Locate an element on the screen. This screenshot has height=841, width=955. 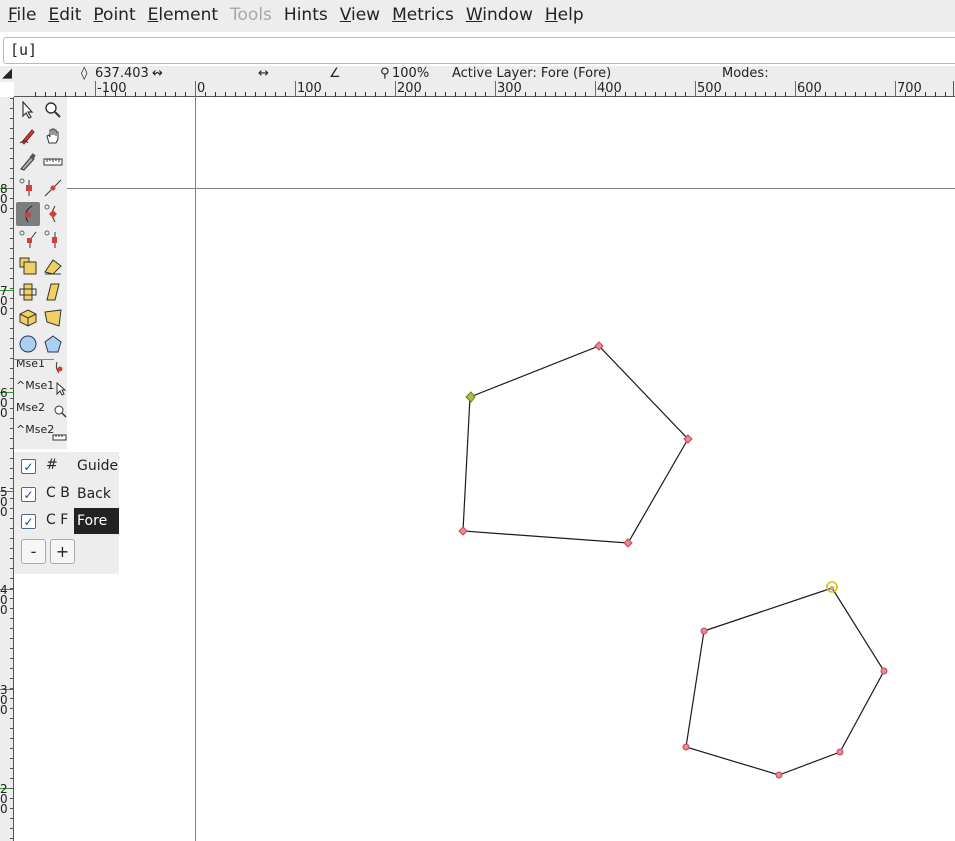
rotate-3d-icon is located at coordinates (28, 318).